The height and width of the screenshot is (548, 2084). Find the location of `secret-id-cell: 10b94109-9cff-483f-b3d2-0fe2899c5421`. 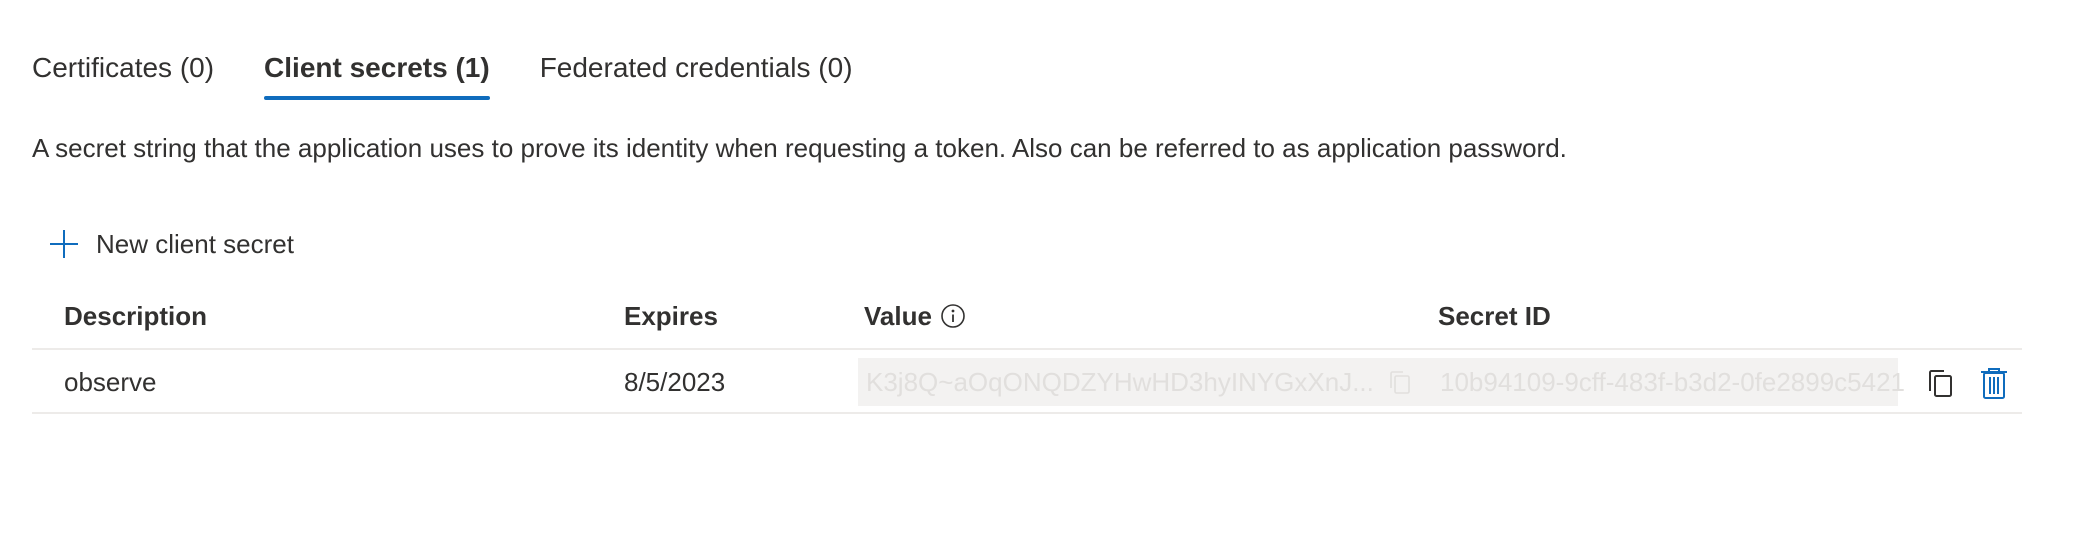

secret-id-cell: 10b94109-9cff-483f-b3d2-0fe2899c5421 is located at coordinates (1673, 382).